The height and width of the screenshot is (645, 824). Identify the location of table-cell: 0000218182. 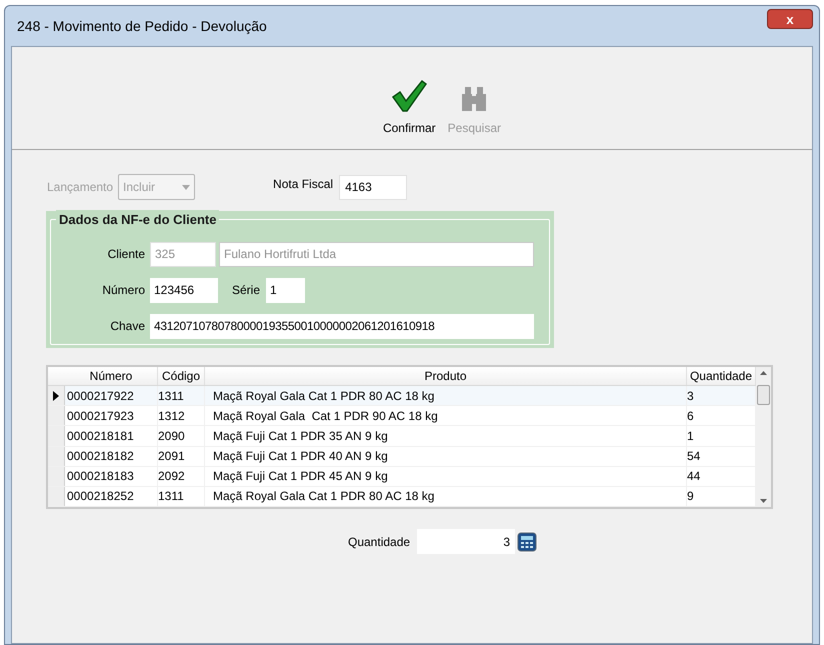
(111, 456).